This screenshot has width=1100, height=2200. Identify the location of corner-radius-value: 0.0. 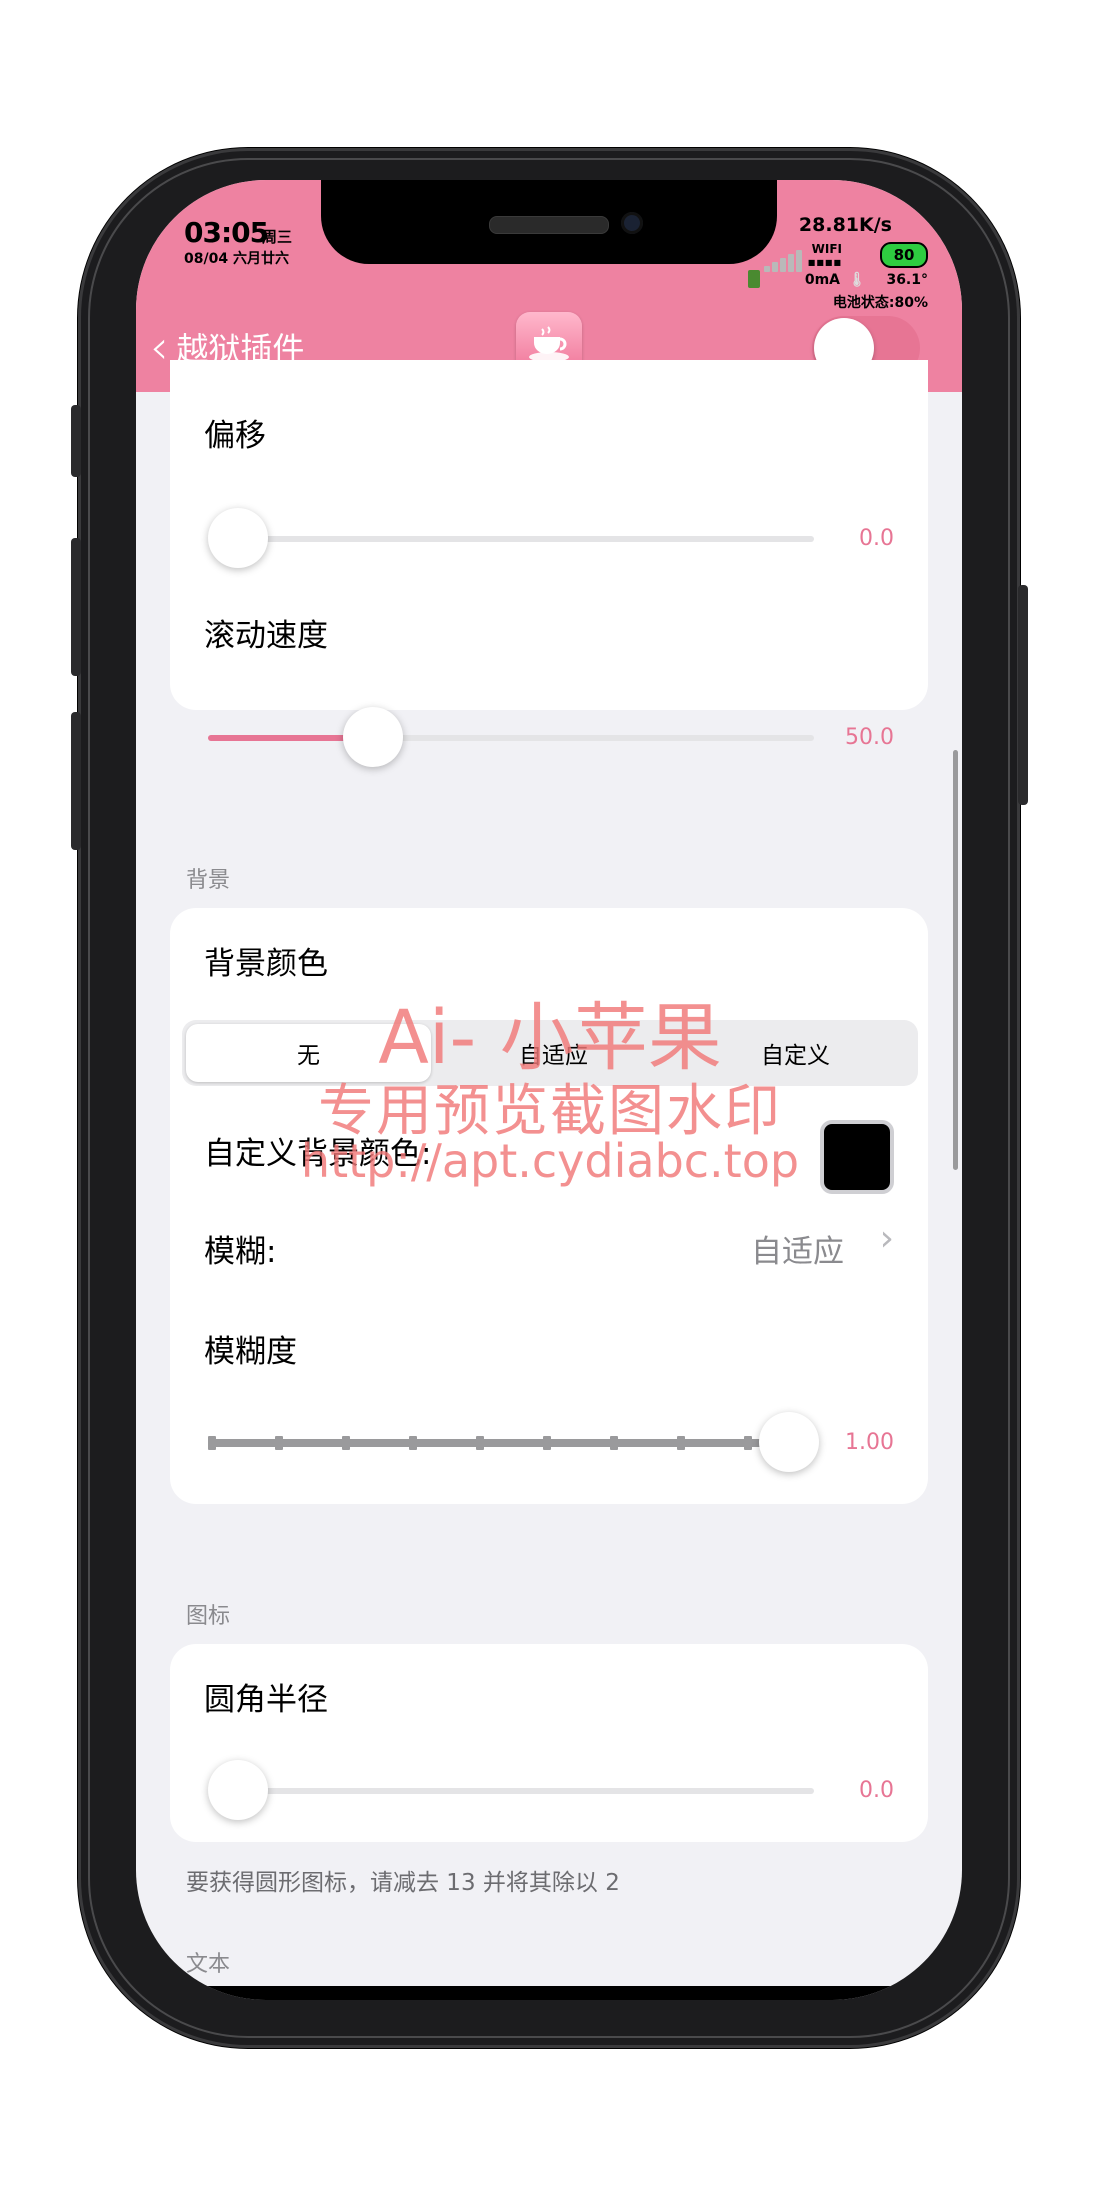
(876, 1790).